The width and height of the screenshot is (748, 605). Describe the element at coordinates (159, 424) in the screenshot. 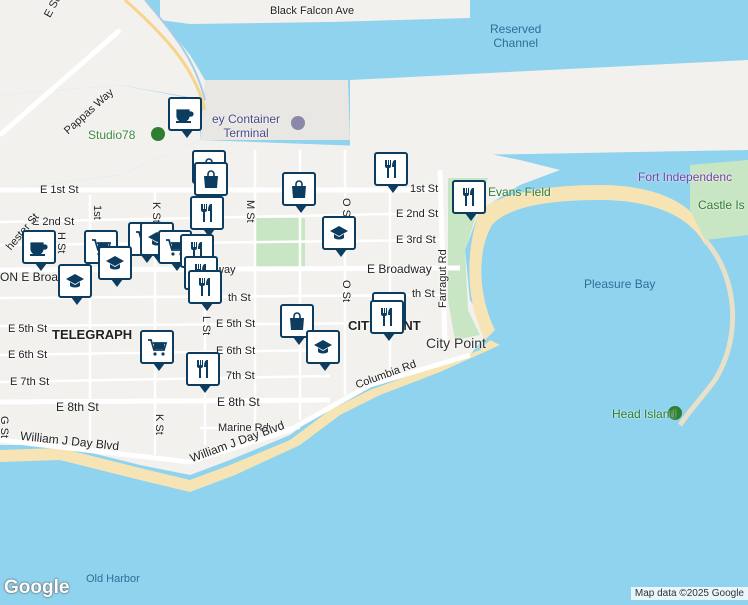

I see `street-label-k-st-s: K St` at that location.